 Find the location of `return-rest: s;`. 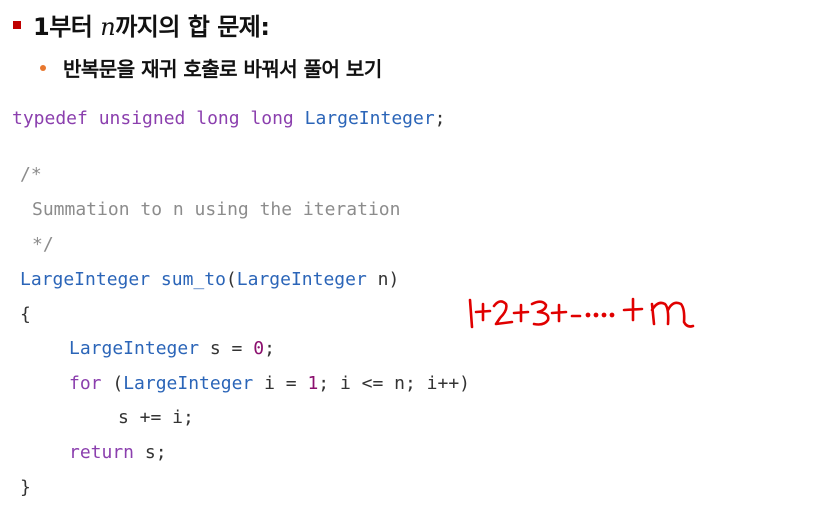

return-rest: s; is located at coordinates (150, 452).